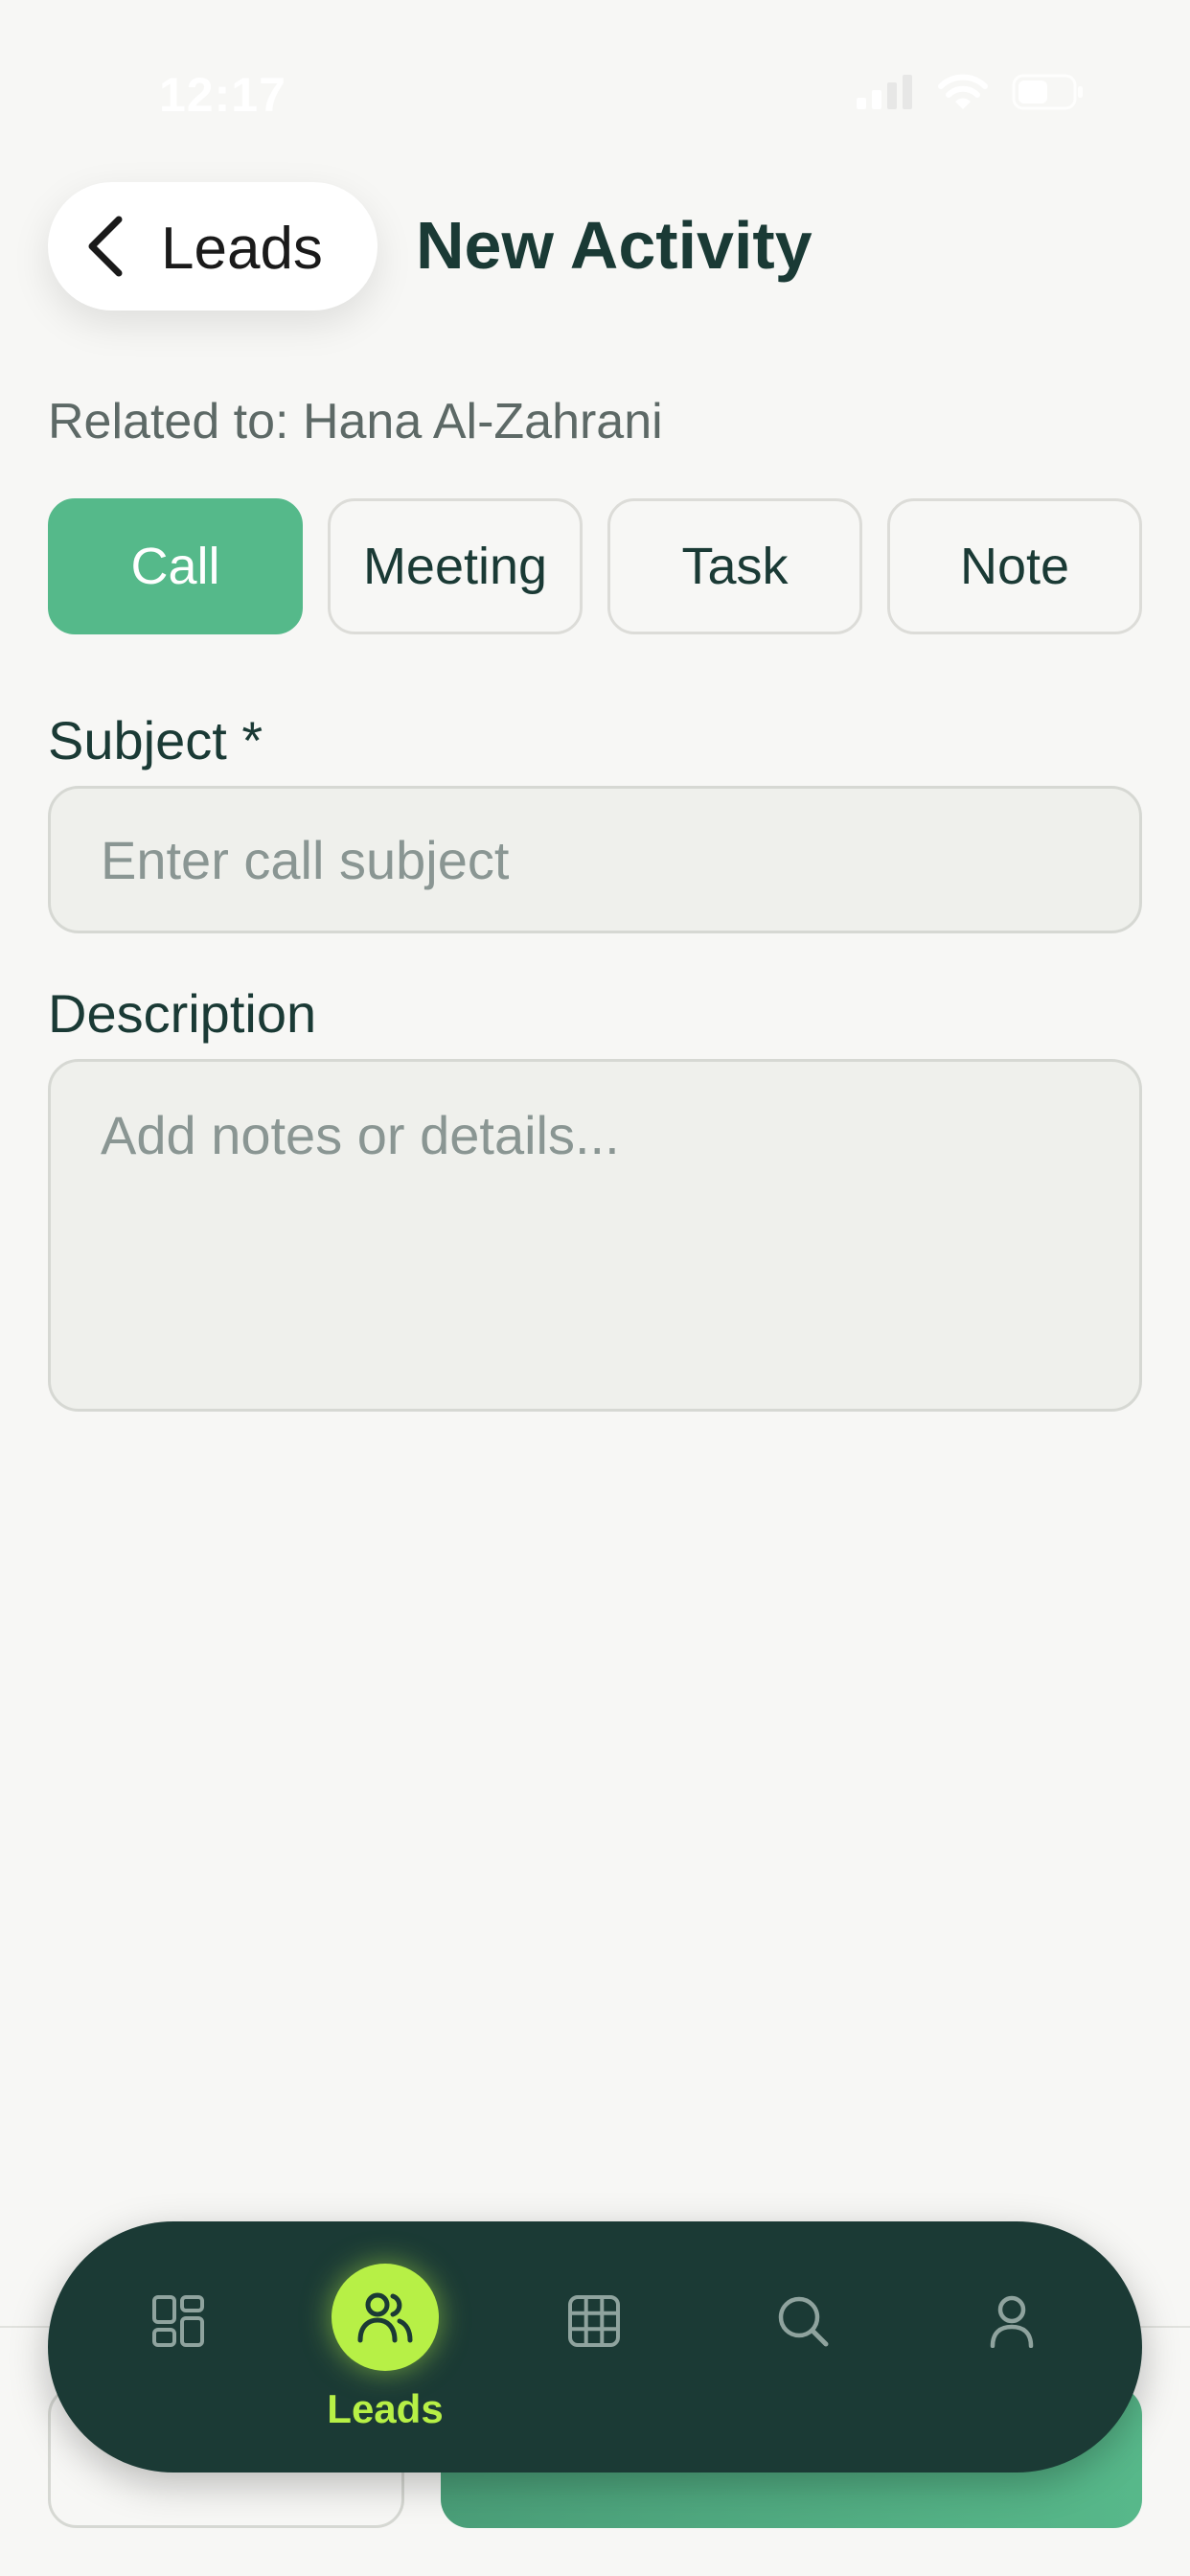 Image resolution: width=1190 pixels, height=2576 pixels. What do you see at coordinates (595, 72) in the screenshot?
I see `status-bar: 12:17` at bounding box center [595, 72].